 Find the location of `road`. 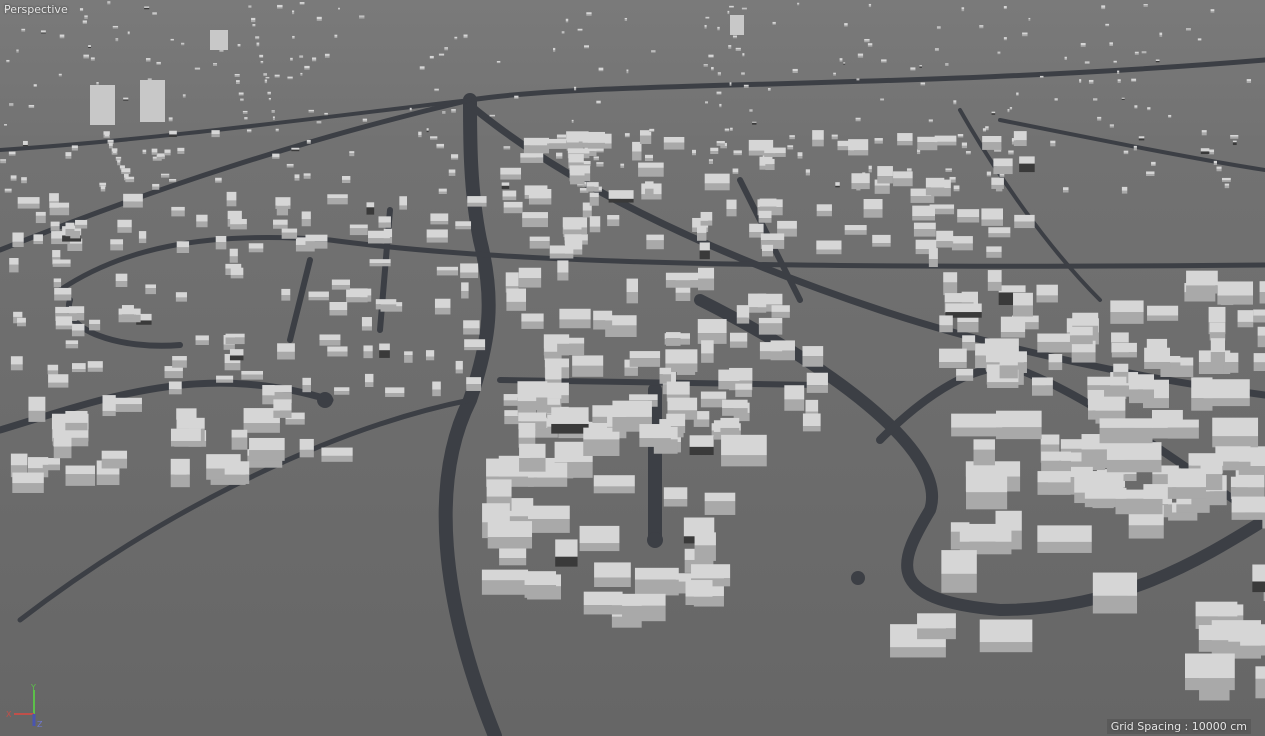

road is located at coordinates (236, 125).